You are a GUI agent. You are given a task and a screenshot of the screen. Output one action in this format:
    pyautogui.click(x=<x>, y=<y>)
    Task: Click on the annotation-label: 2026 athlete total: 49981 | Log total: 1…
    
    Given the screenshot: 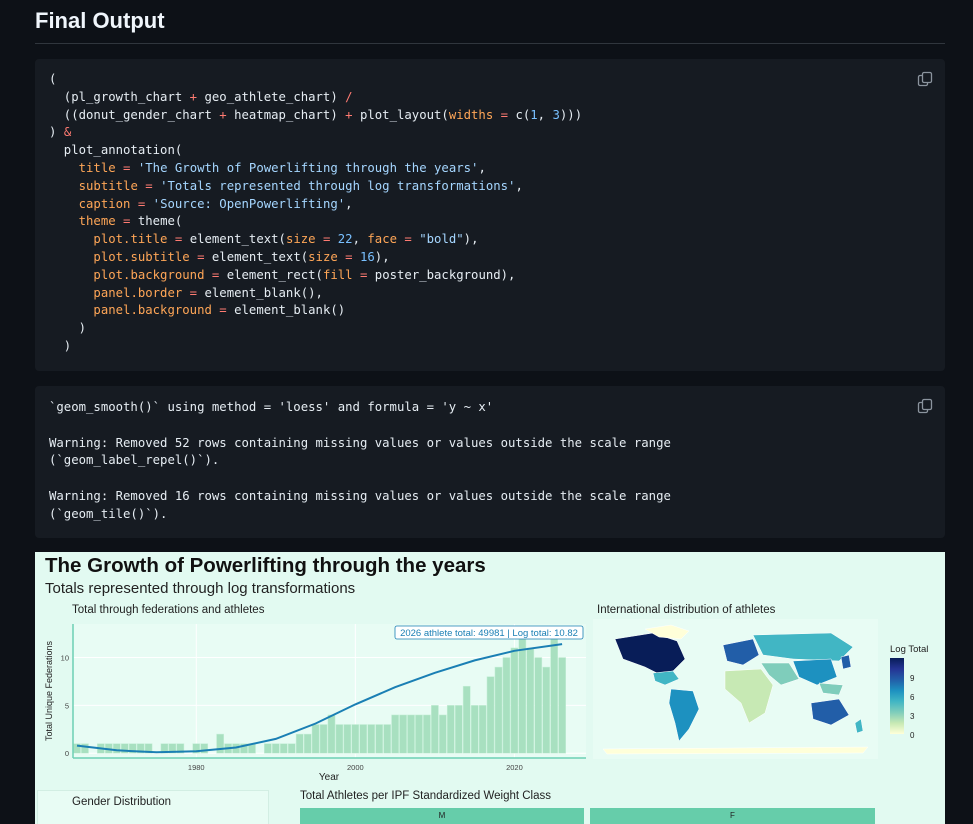 What is the action you would take?
    pyautogui.click(x=489, y=633)
    